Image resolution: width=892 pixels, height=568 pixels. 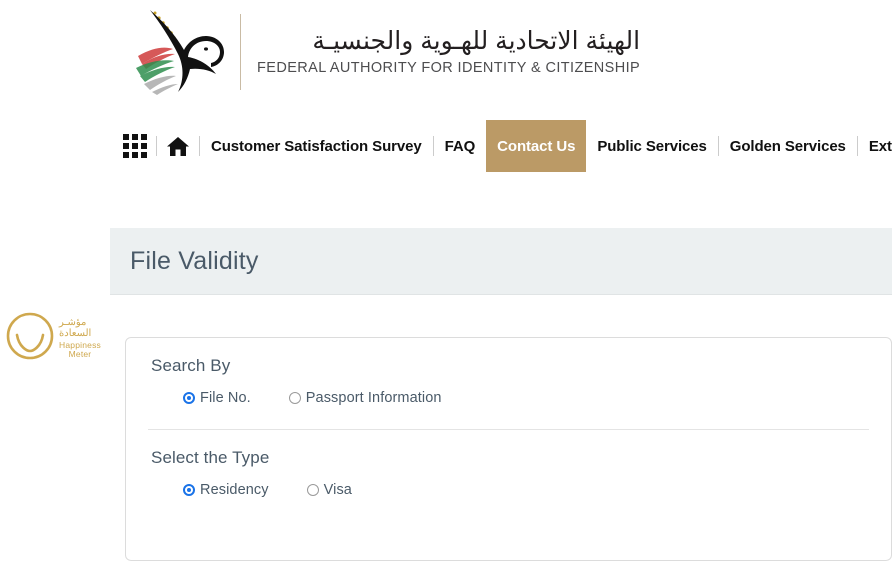 What do you see at coordinates (58, 338) in the screenshot?
I see `happiness-meter-widget: مؤشـر السعادة Happiness Meter` at bounding box center [58, 338].